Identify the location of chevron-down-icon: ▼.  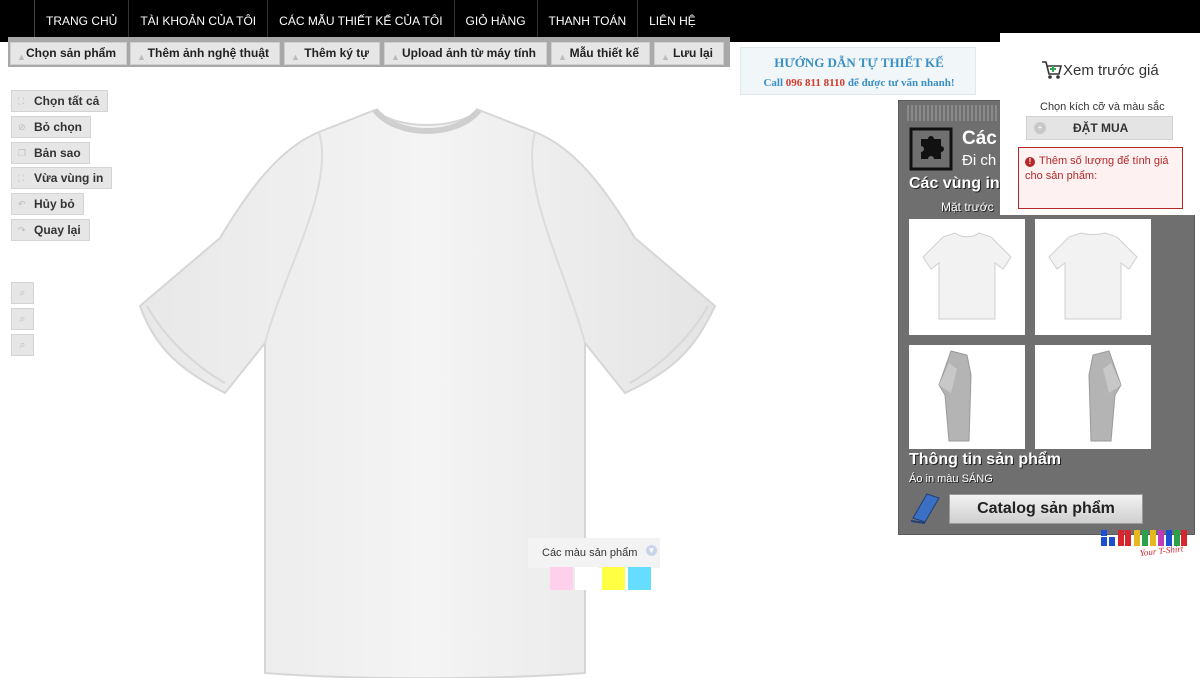
(651, 550).